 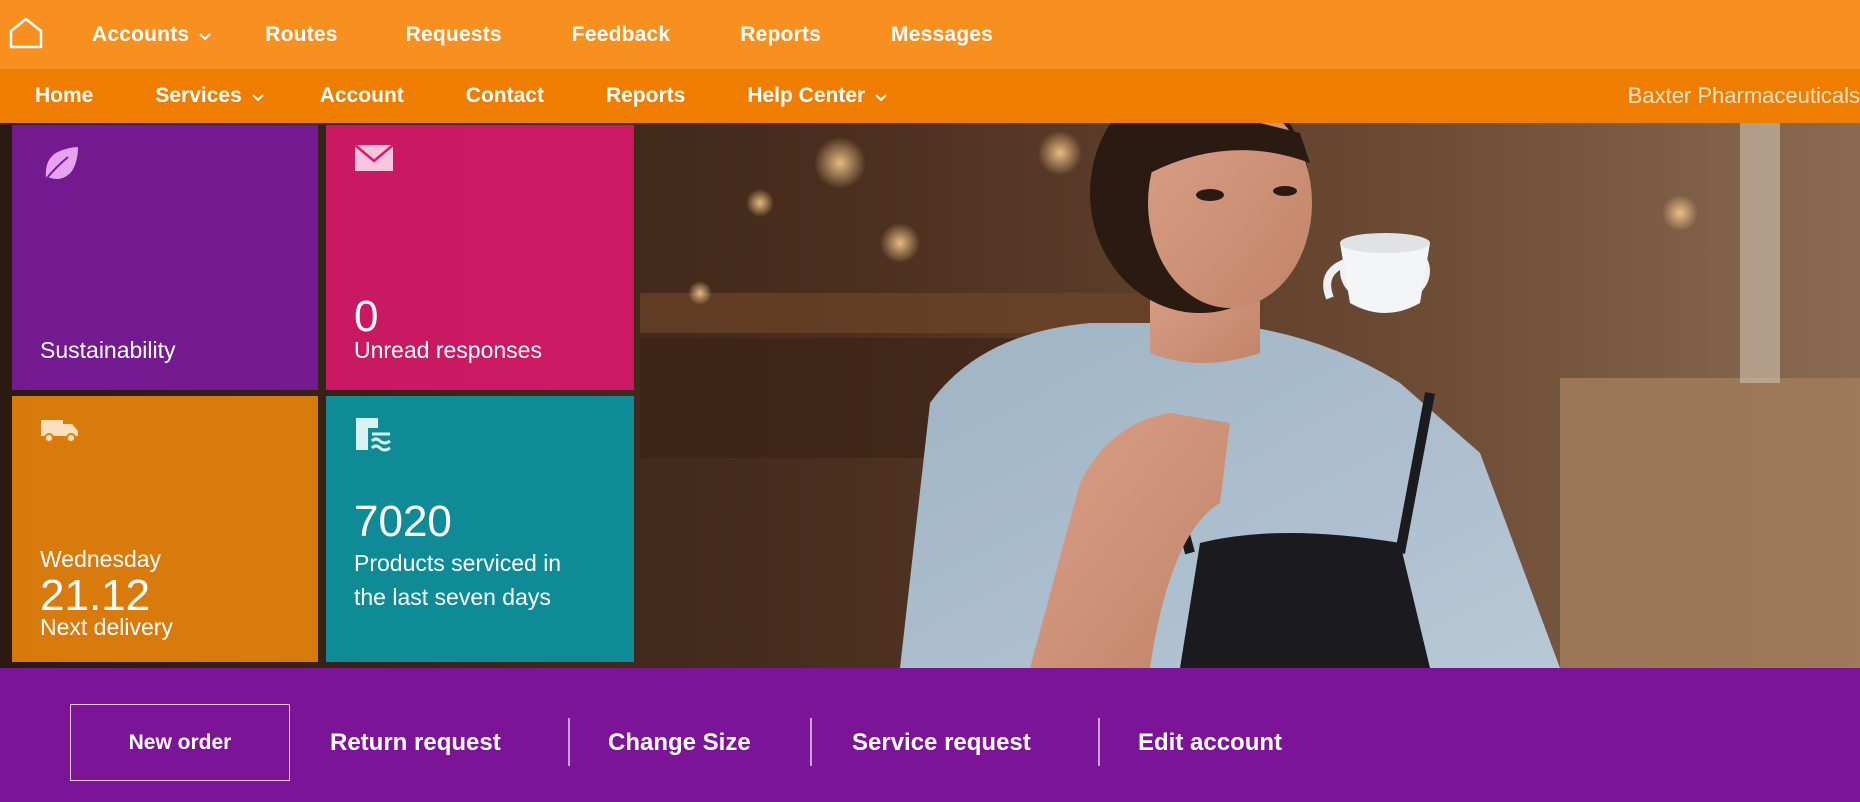 I want to click on tile-sustainability: Sustainability, so click(x=165, y=257).